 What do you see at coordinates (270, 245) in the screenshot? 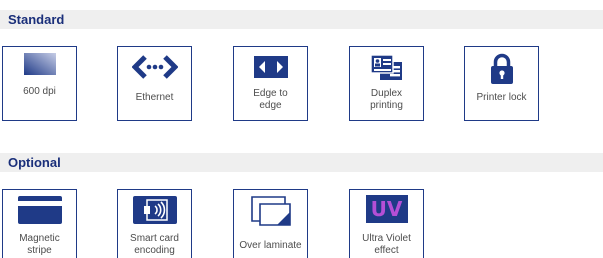
I see `feature-label-over-laminate: Over laminate` at bounding box center [270, 245].